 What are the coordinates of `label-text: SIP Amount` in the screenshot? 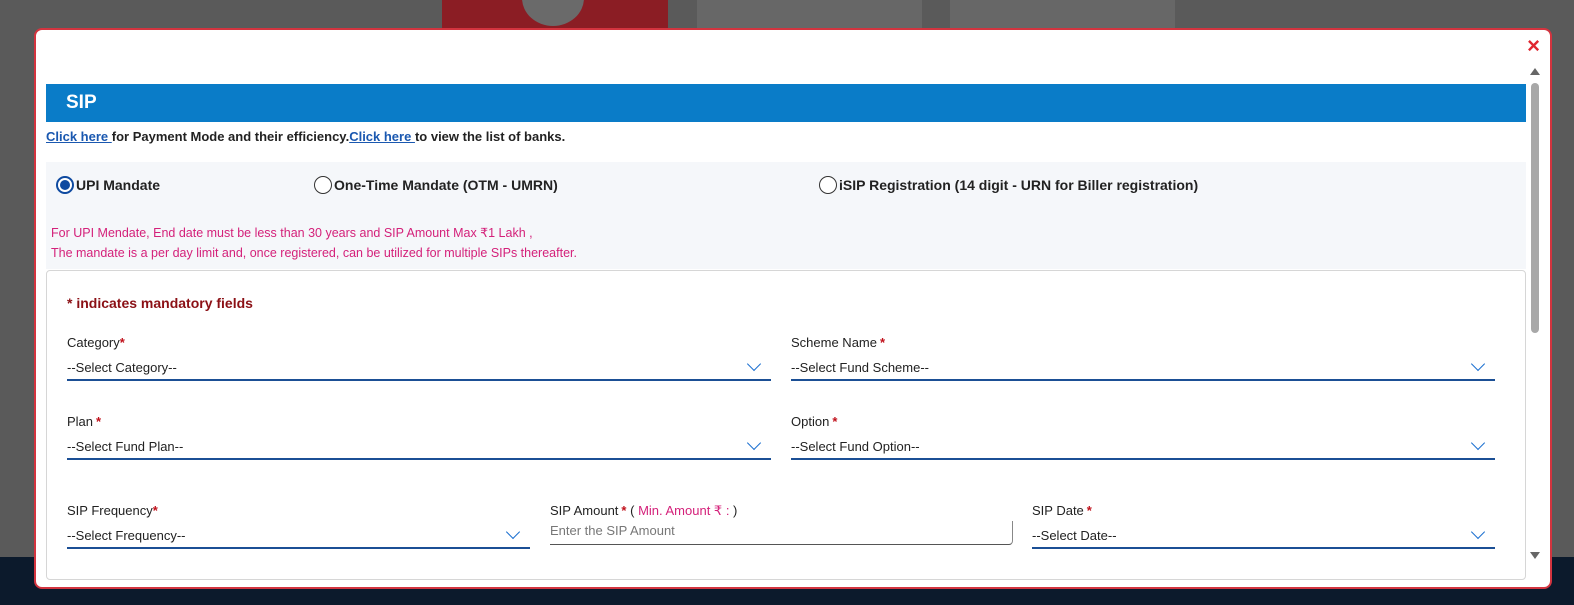 It's located at (584, 510).